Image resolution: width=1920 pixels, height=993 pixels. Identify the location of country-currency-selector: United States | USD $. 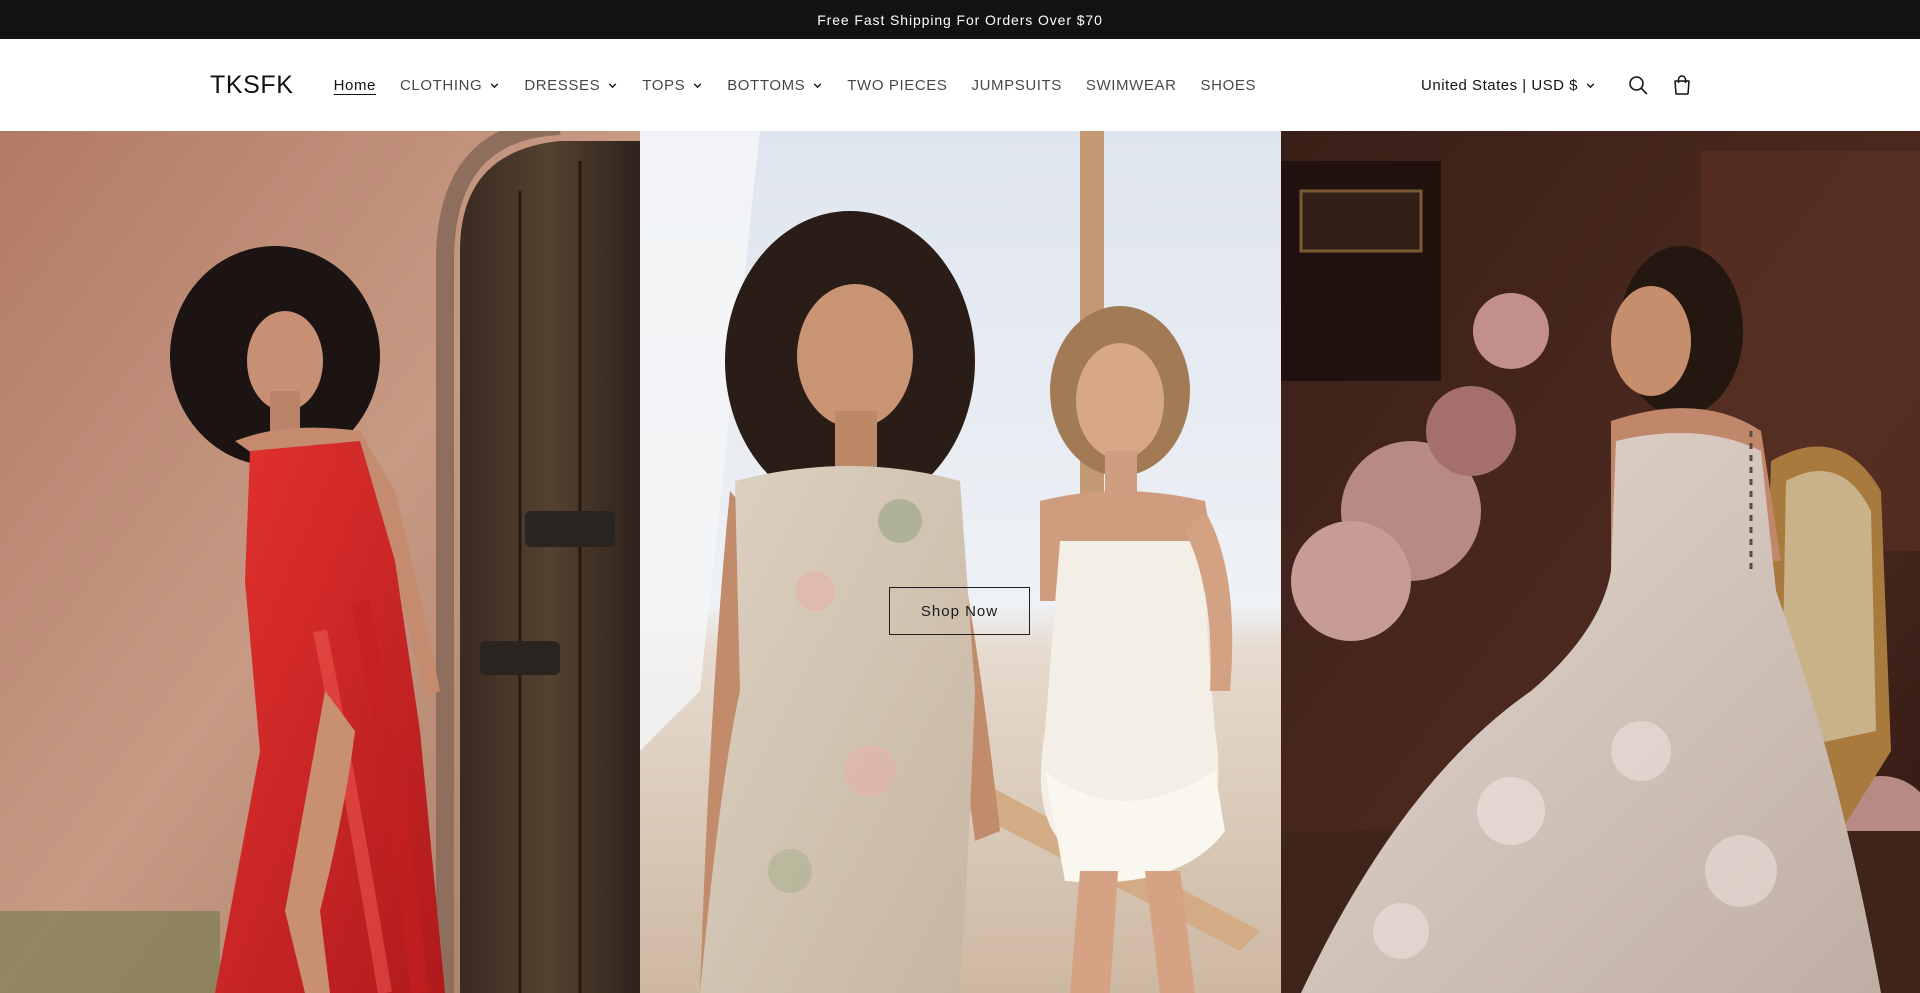
(1508, 85).